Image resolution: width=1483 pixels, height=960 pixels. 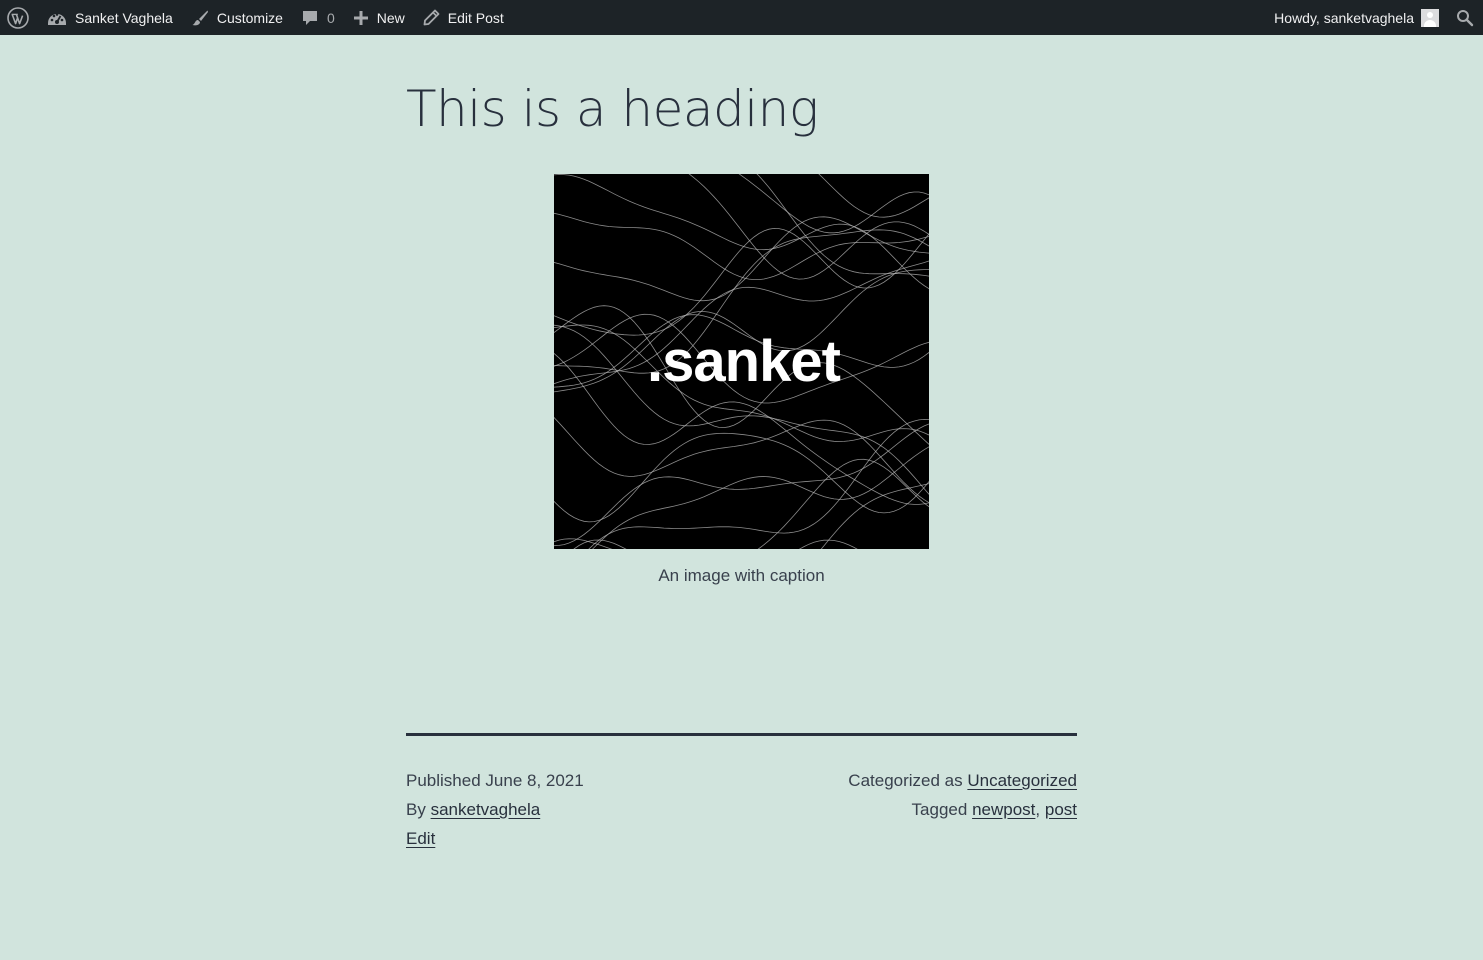 I want to click on admin-bar-right: Howdy, sanketvaghela, so click(x=1374, y=17).